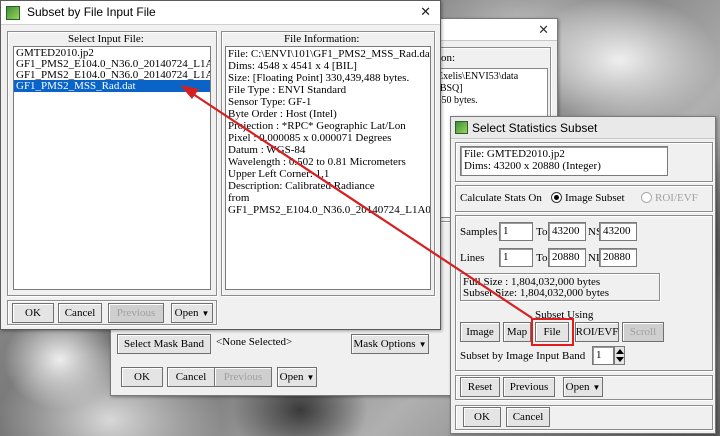  What do you see at coordinates (536, 293) in the screenshot?
I see `subset-size-text: Subset Size: 1,804,032,000 bytes` at bounding box center [536, 293].